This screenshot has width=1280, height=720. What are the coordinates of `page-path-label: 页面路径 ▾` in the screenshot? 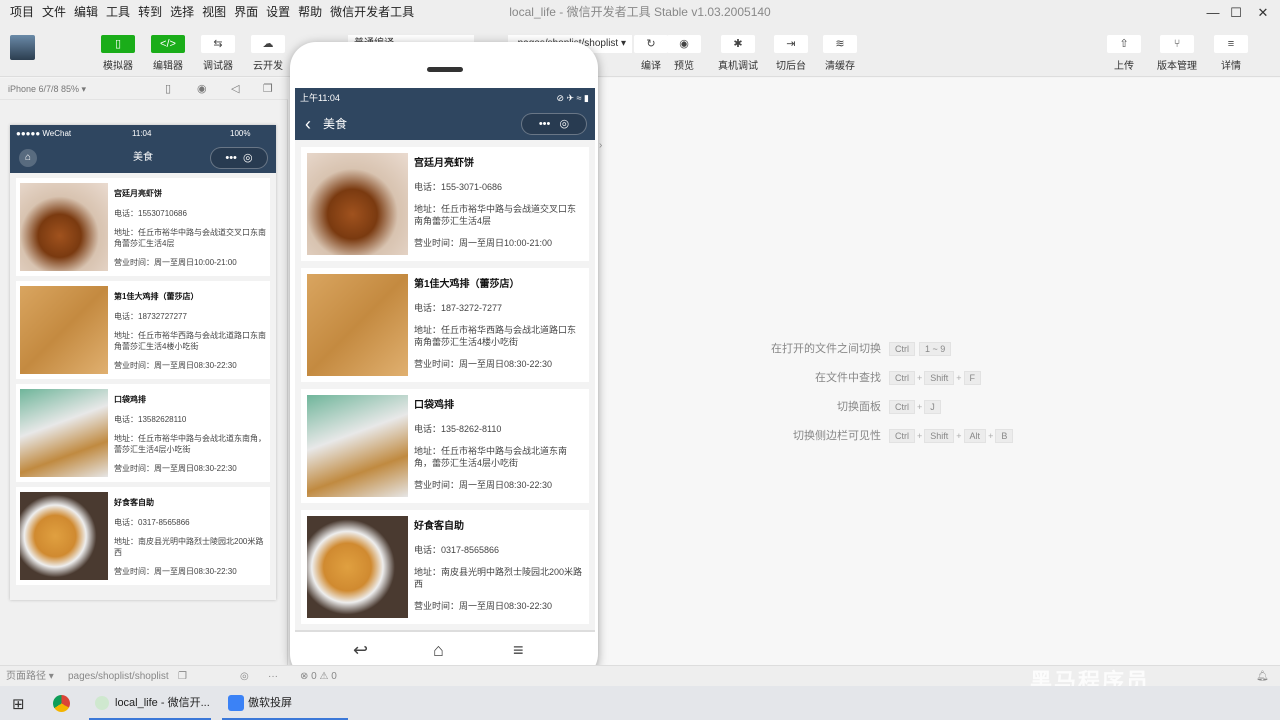 It's located at (30, 676).